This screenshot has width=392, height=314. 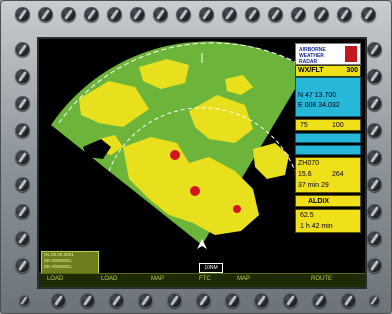 I want to click on mode-label: WX/FLT, so click(x=311, y=70).